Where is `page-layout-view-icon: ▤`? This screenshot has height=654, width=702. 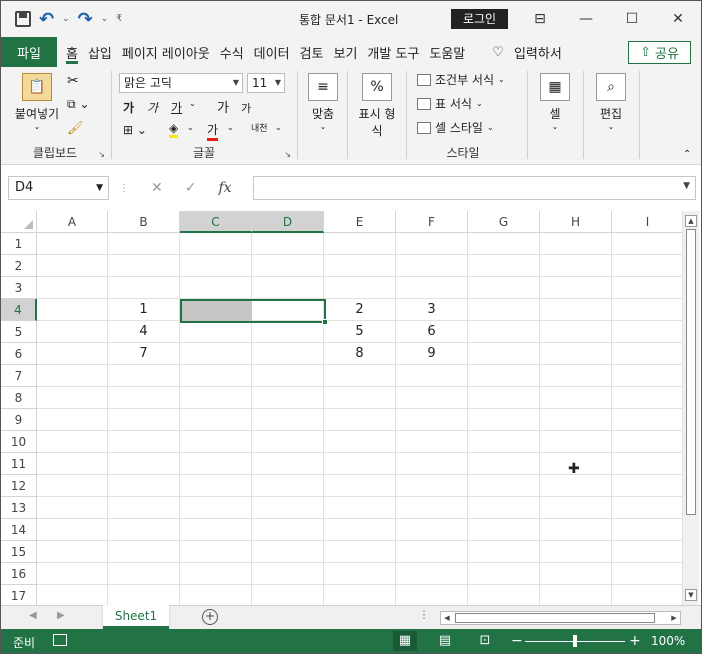
page-layout-view-icon: ▤ is located at coordinates (445, 641).